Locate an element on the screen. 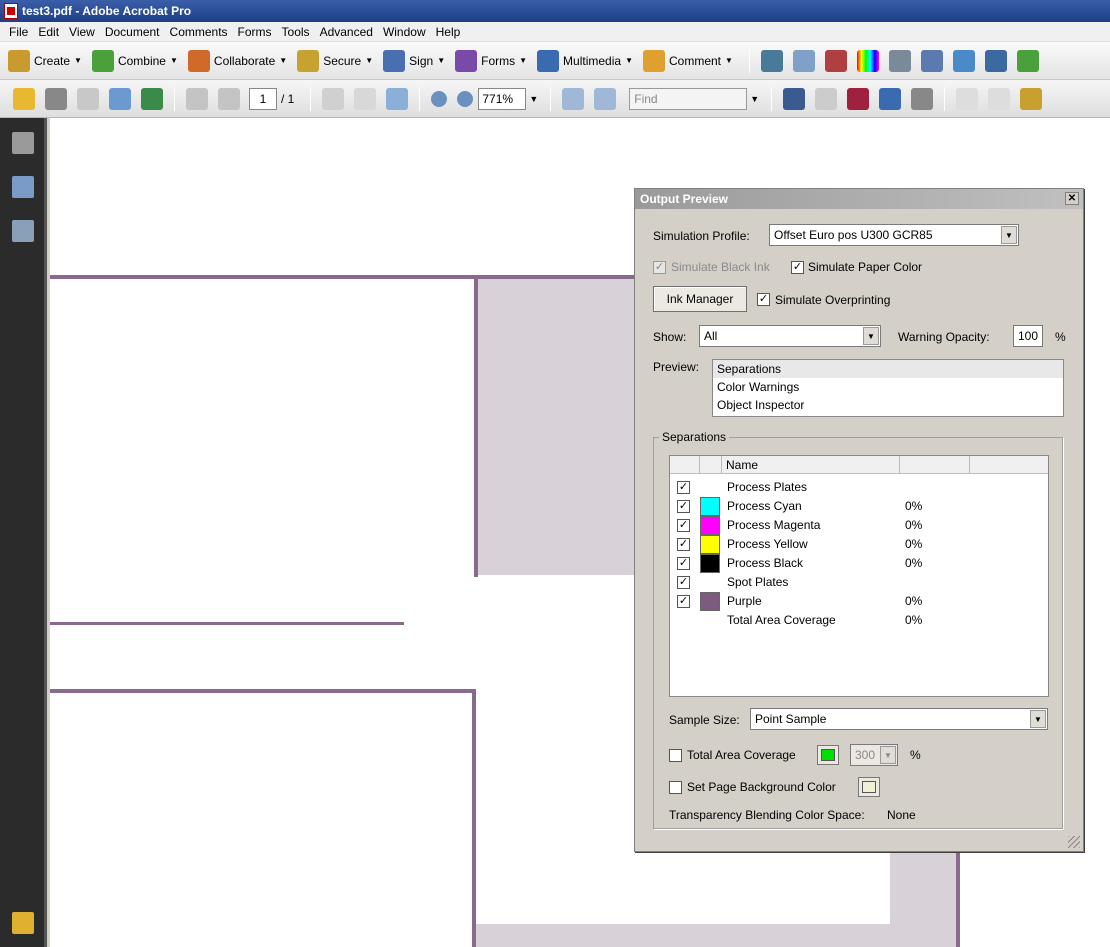  comment-button: Comment ▼ is located at coordinates (687, 60).